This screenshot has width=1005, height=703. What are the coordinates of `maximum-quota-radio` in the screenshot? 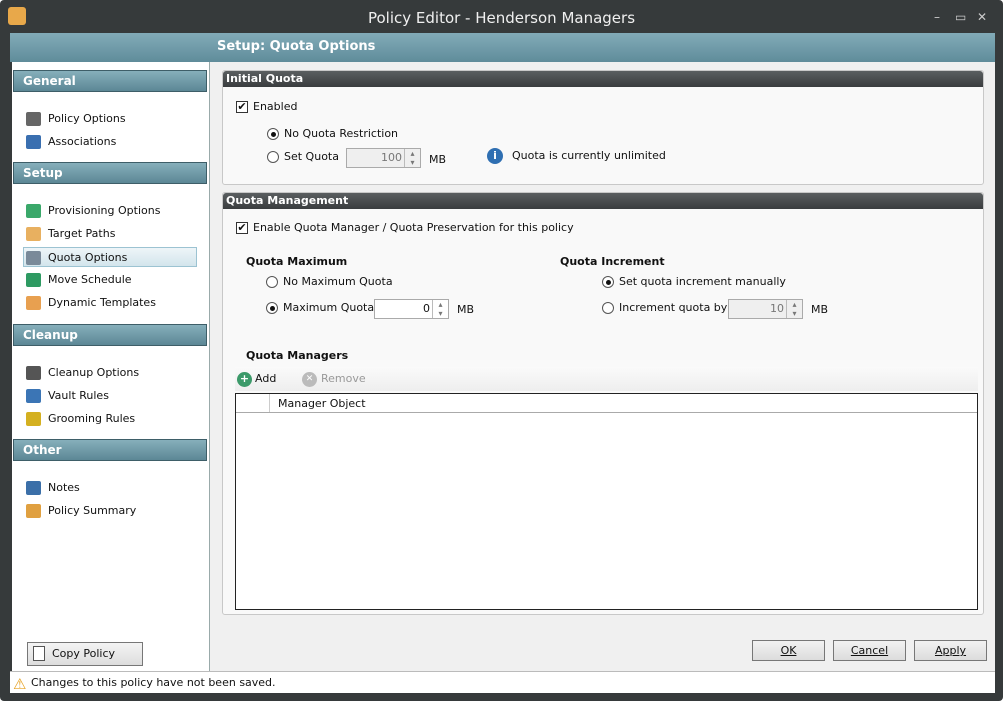 It's located at (272, 308).